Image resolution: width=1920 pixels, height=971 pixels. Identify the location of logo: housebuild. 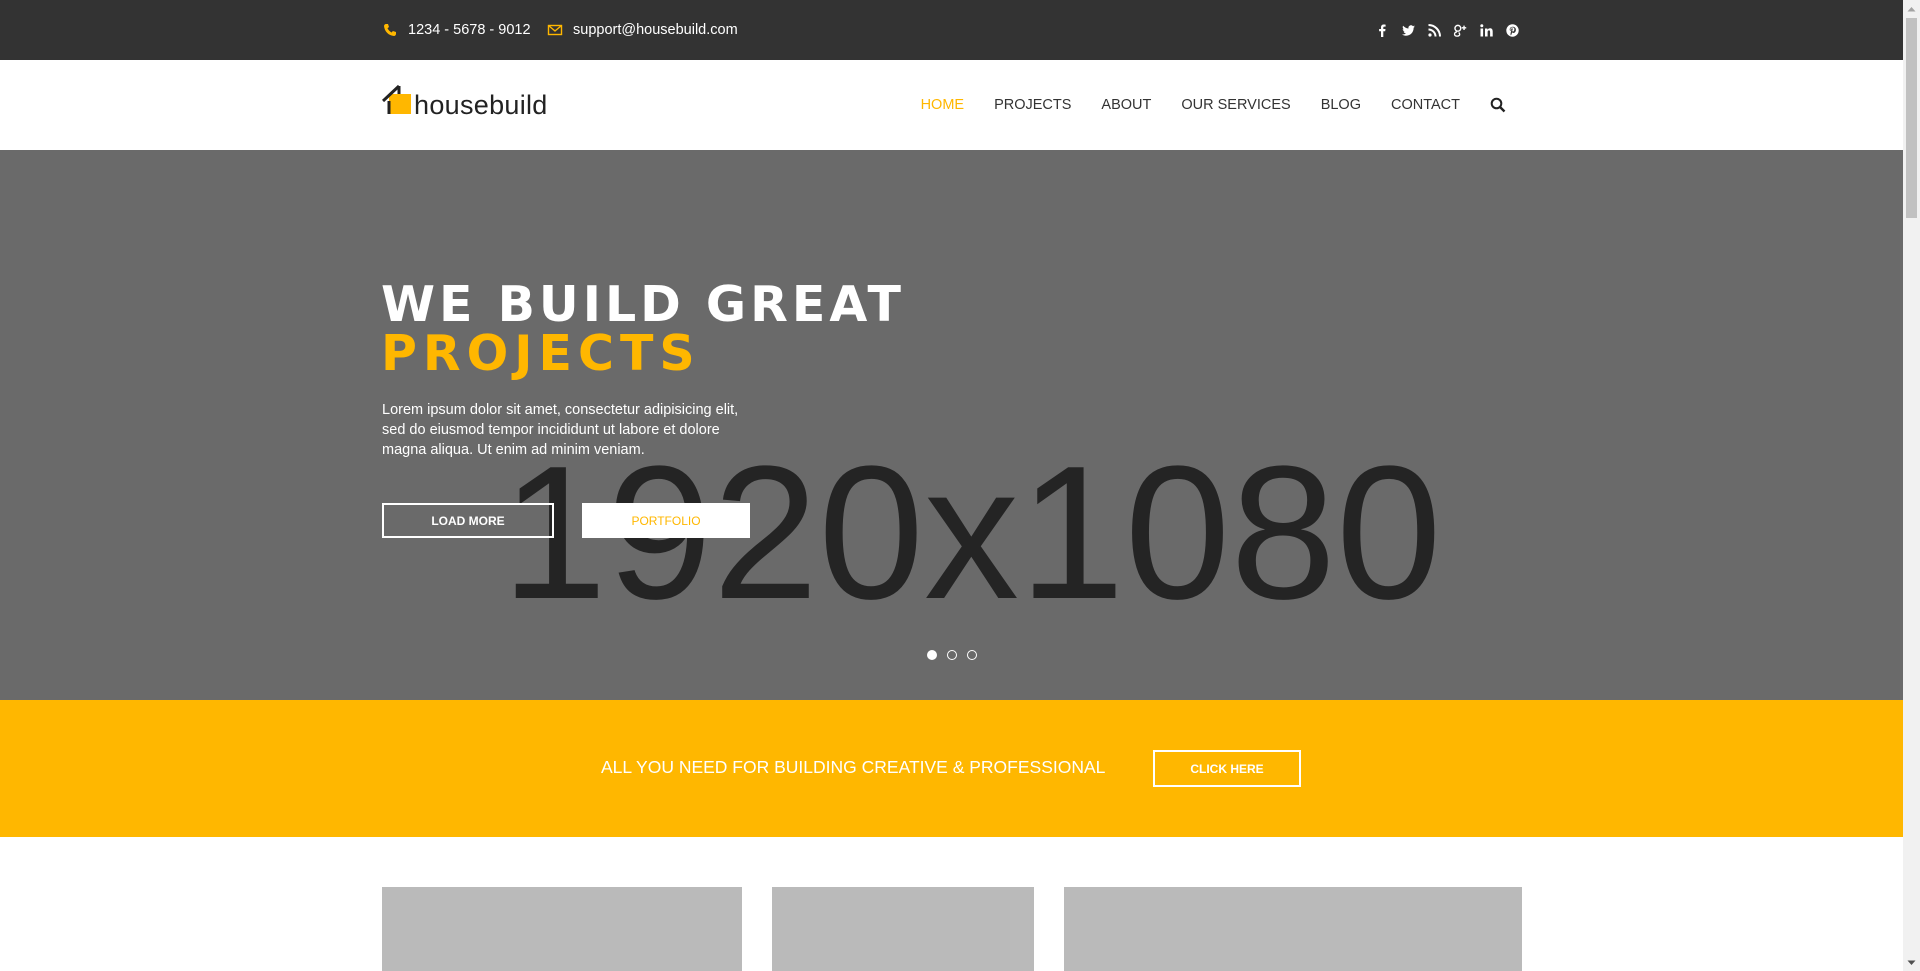
(464, 102).